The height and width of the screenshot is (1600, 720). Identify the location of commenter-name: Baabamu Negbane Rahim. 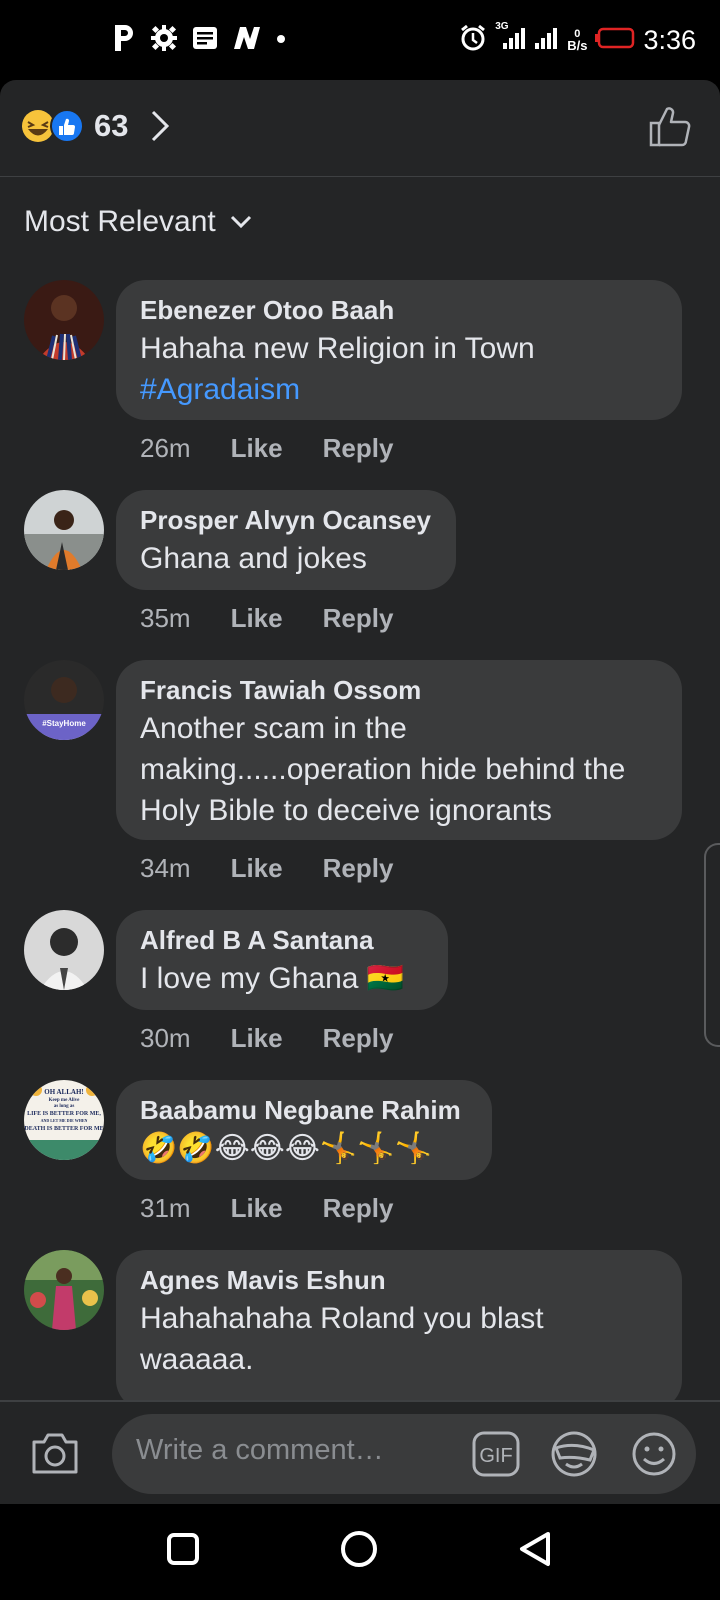
(304, 1110).